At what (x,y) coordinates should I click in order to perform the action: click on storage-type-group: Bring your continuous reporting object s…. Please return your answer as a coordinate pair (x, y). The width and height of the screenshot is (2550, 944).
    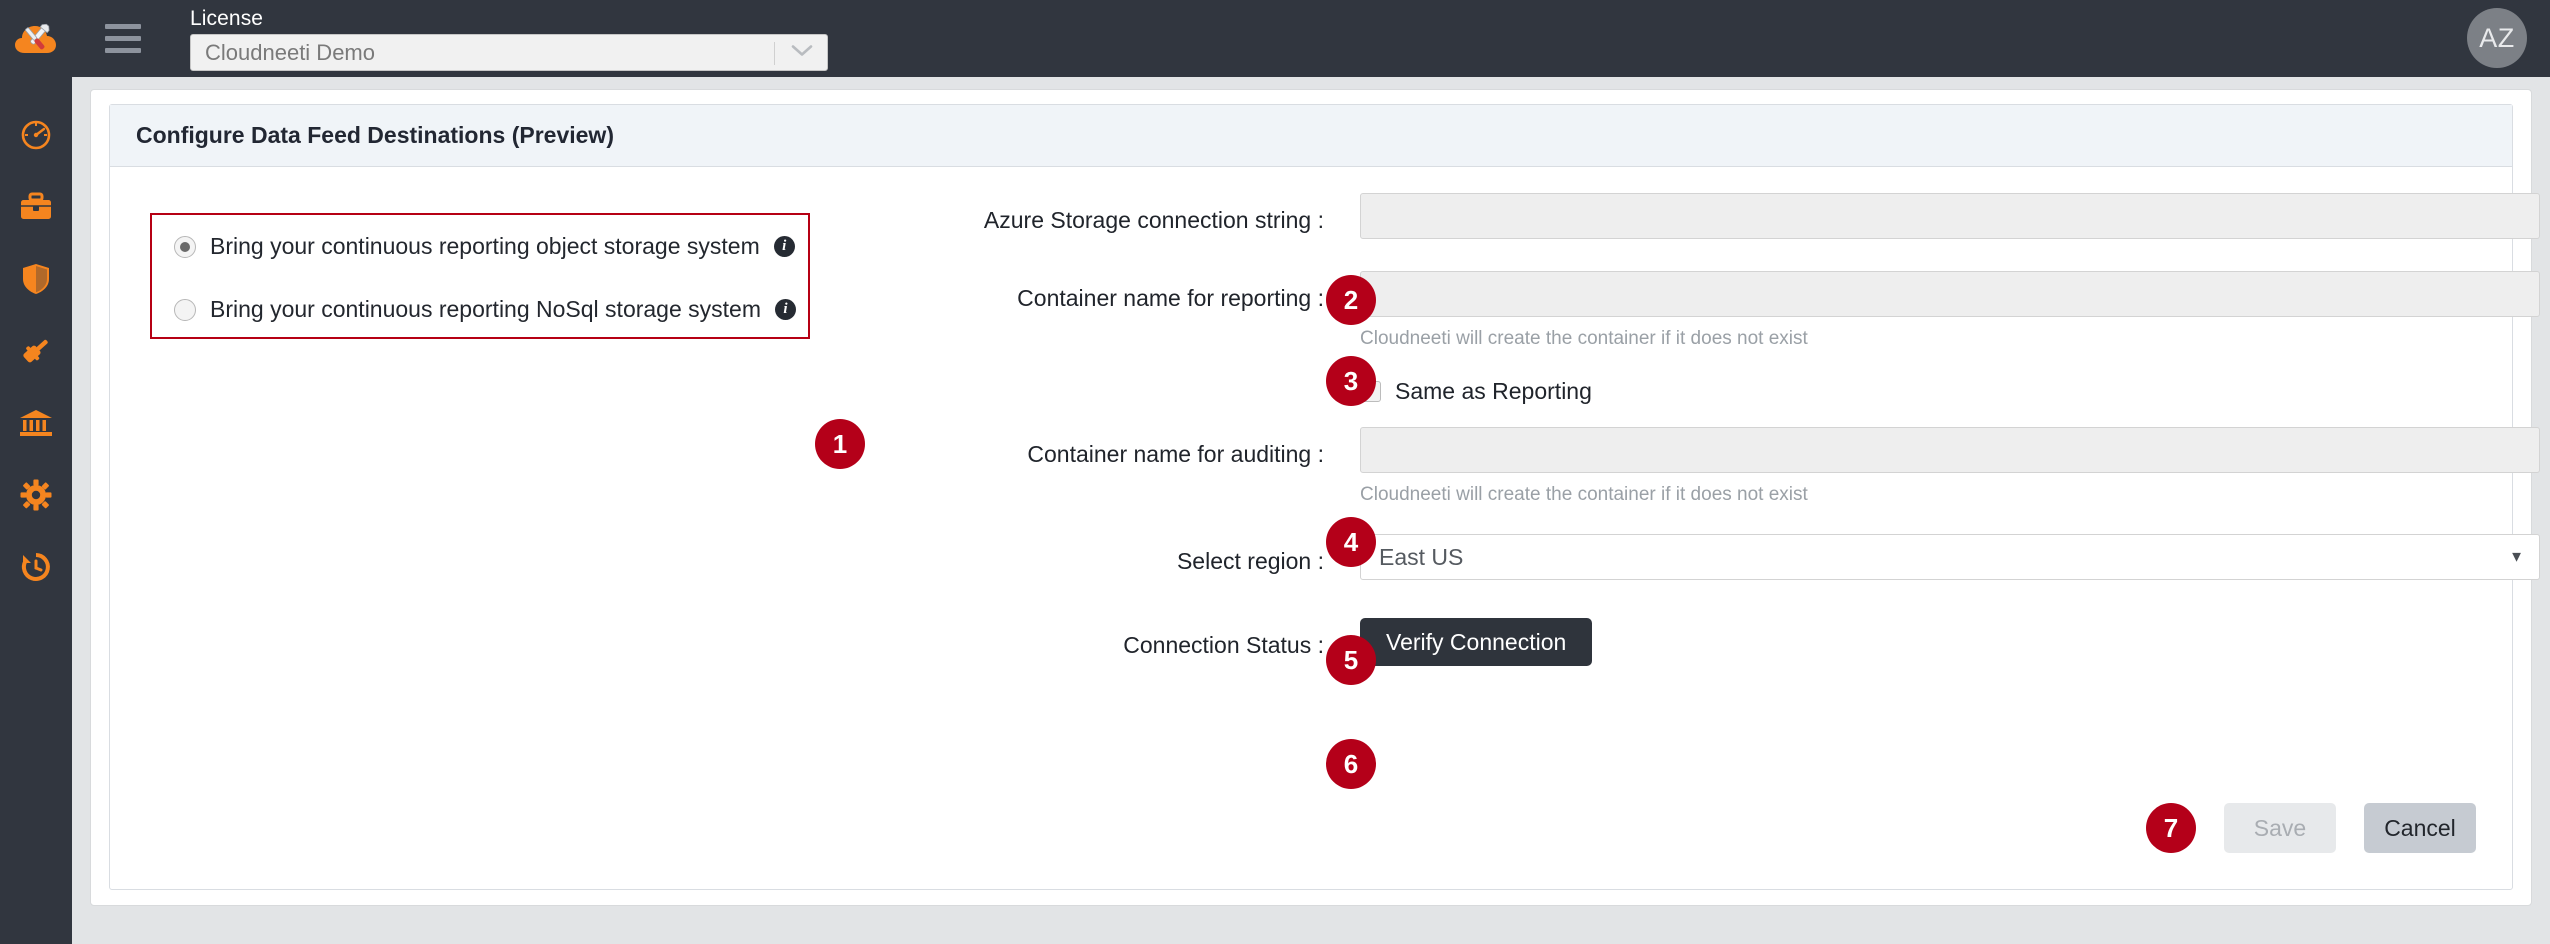
    Looking at the image, I should click on (480, 276).